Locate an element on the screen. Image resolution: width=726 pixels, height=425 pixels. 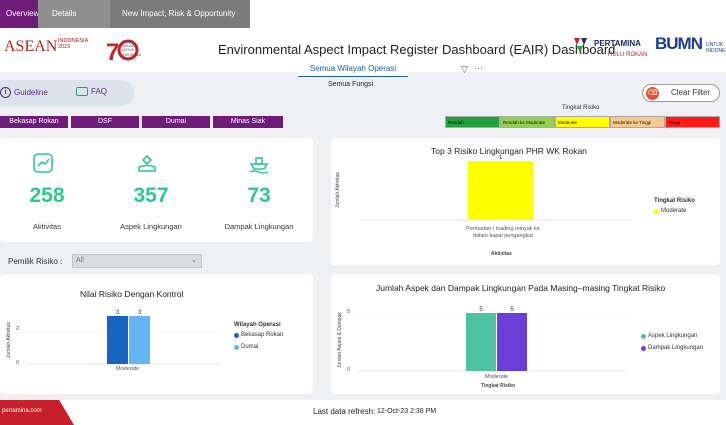
aspek-dampak-legend-dampak: Dampak Lingkungan is located at coordinates (672, 348).